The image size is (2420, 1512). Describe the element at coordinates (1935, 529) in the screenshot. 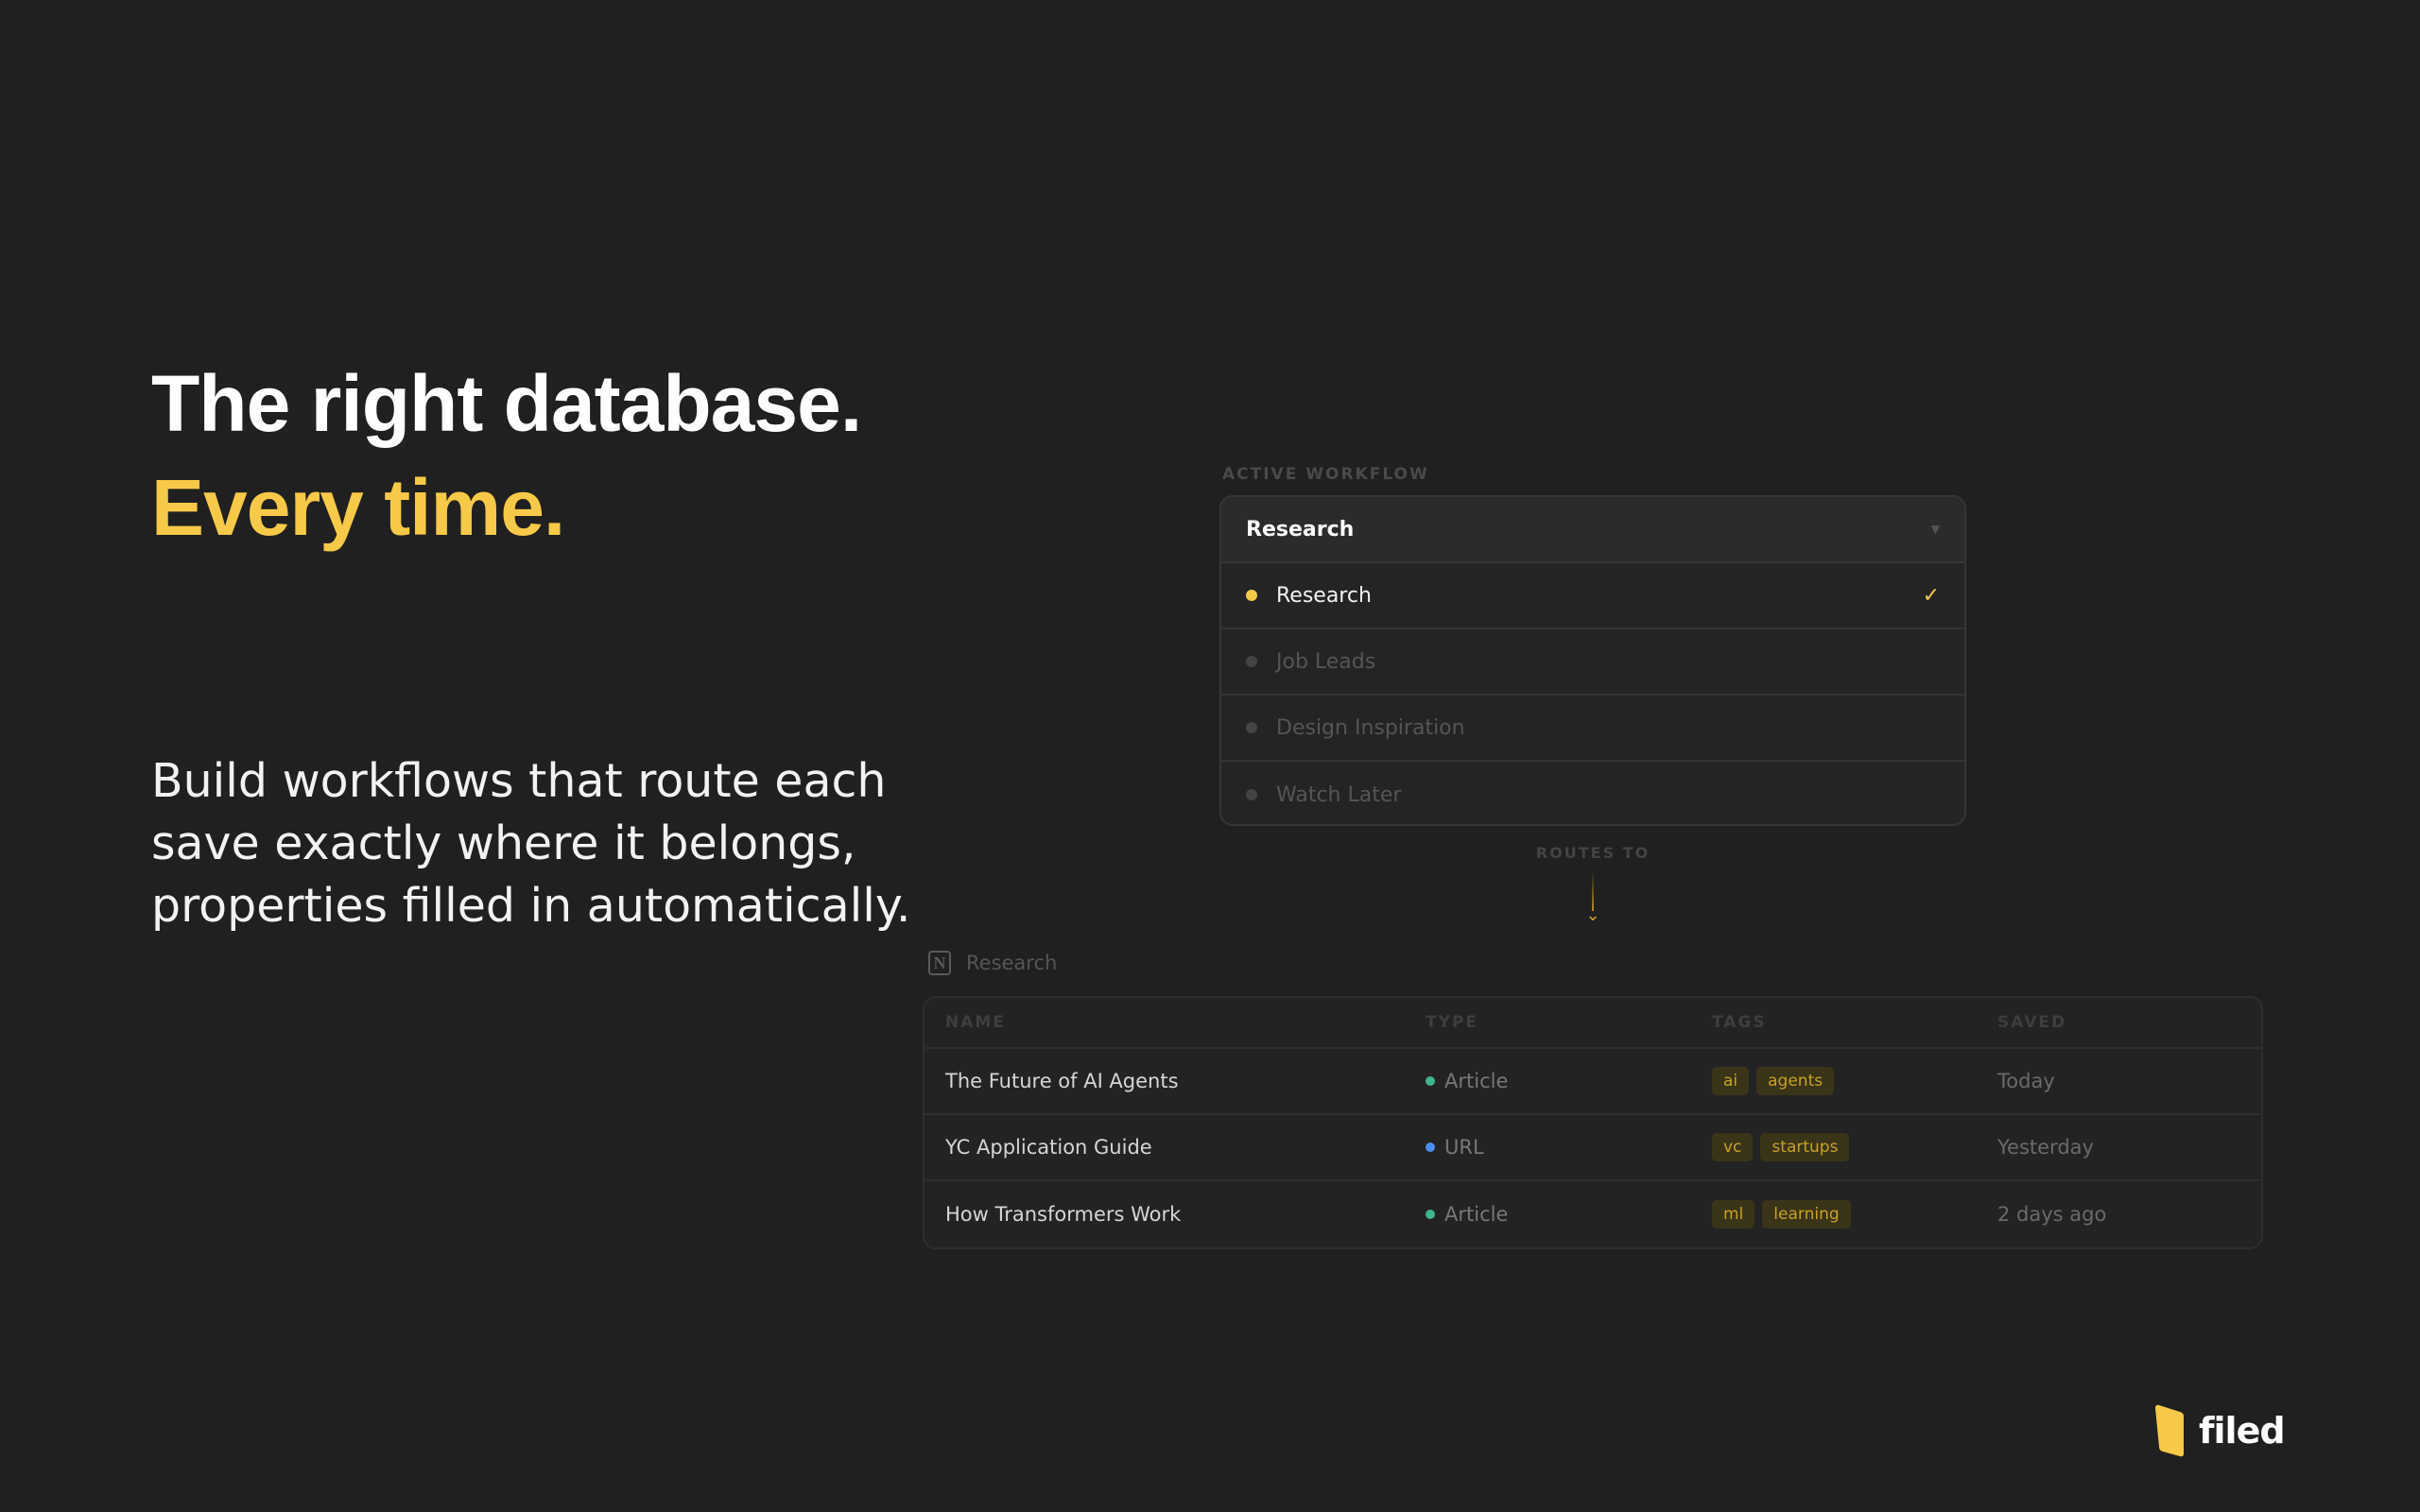

I see `caret-down-icon: ▼` at that location.